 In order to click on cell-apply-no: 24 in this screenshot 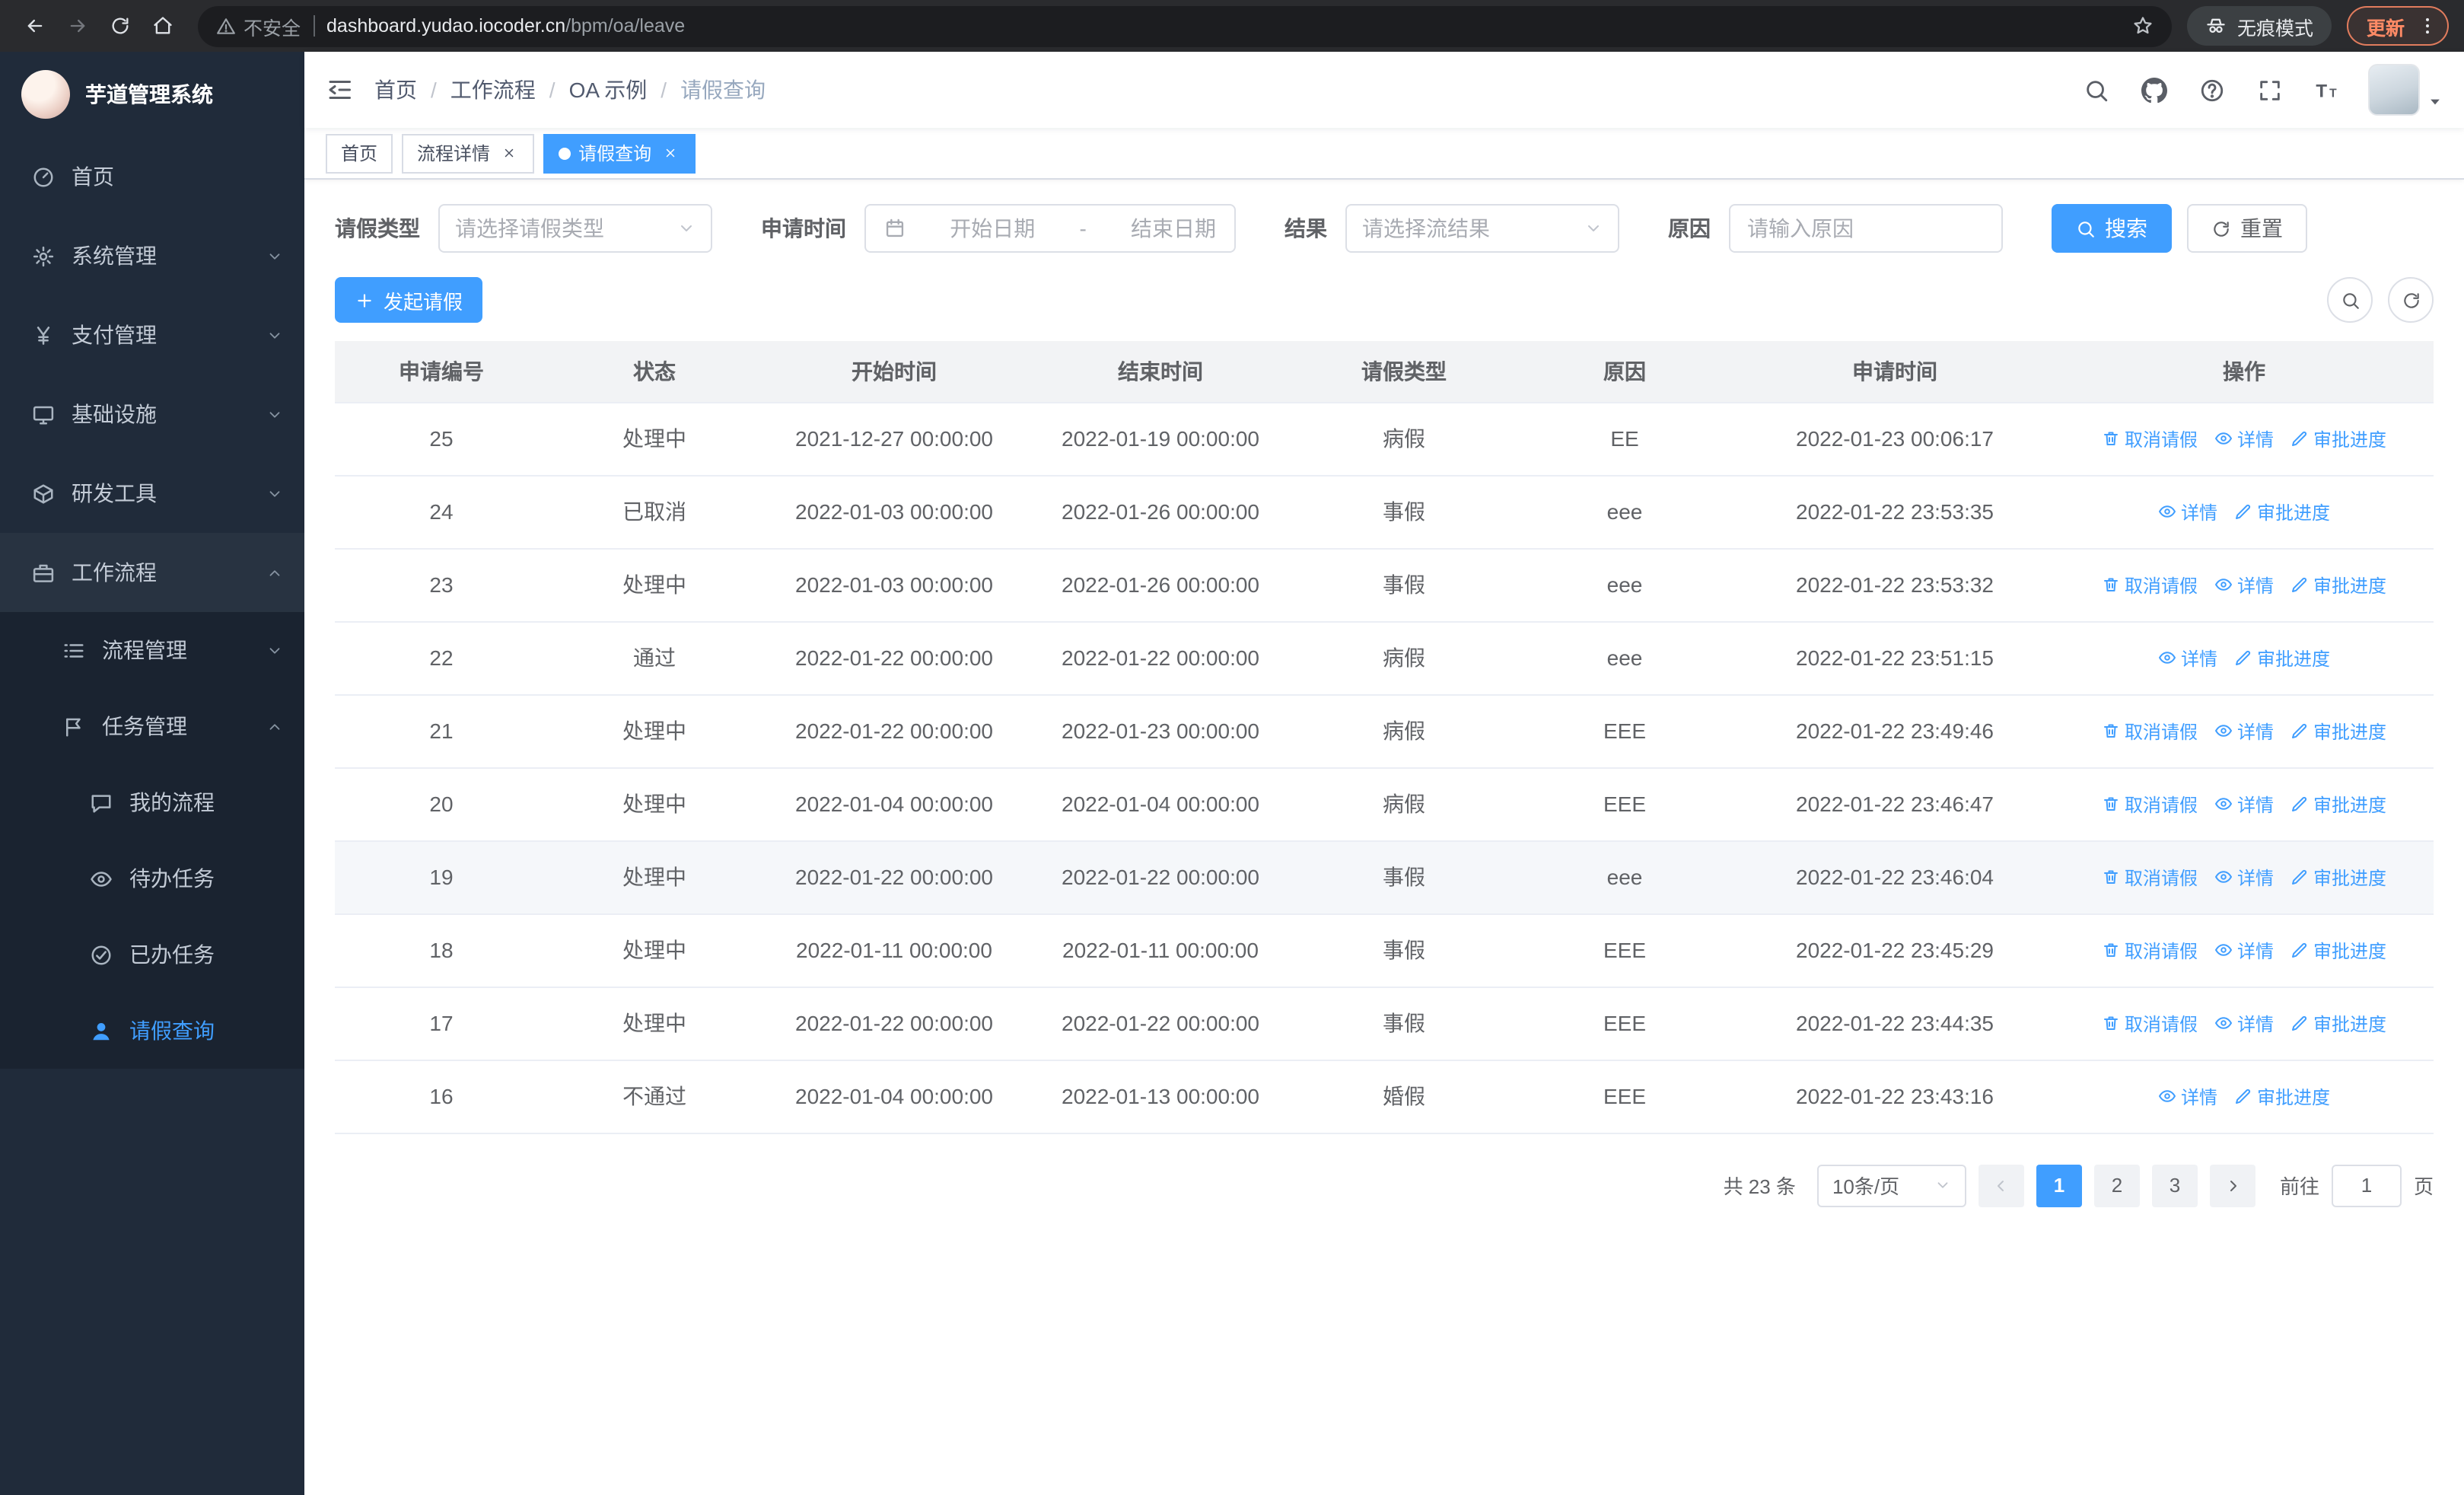, I will do `click(441, 512)`.